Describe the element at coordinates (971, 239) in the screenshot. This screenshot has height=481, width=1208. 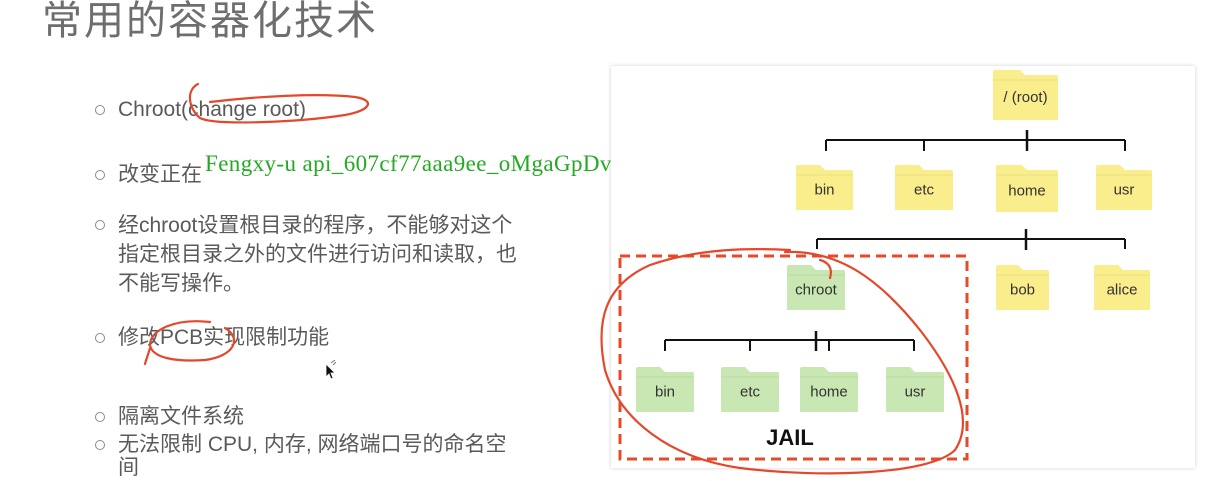
I see `tree-connector-home` at that location.